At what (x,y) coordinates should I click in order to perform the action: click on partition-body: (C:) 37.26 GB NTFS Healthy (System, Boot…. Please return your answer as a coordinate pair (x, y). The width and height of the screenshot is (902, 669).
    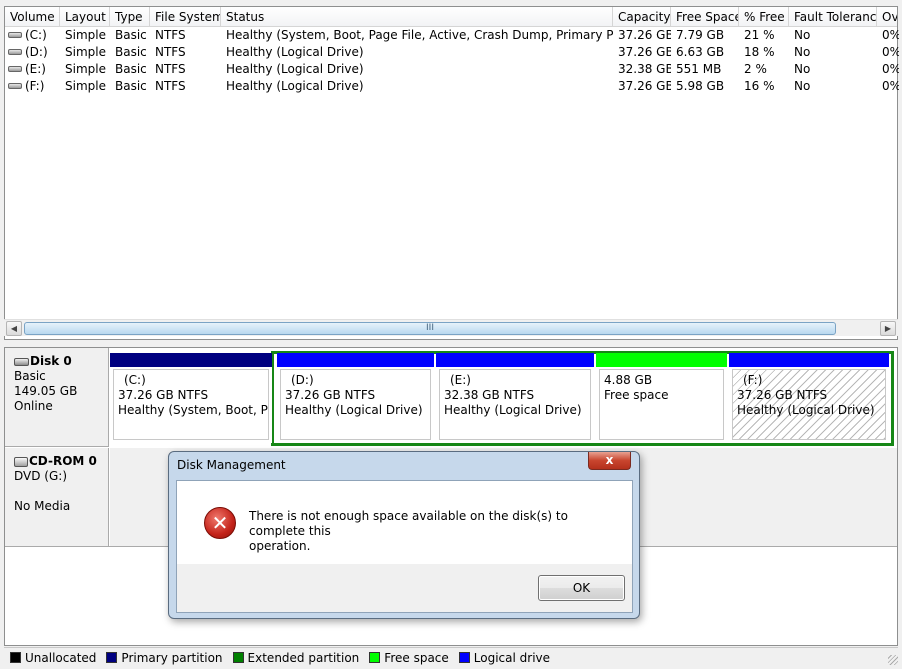
    Looking at the image, I should click on (191, 404).